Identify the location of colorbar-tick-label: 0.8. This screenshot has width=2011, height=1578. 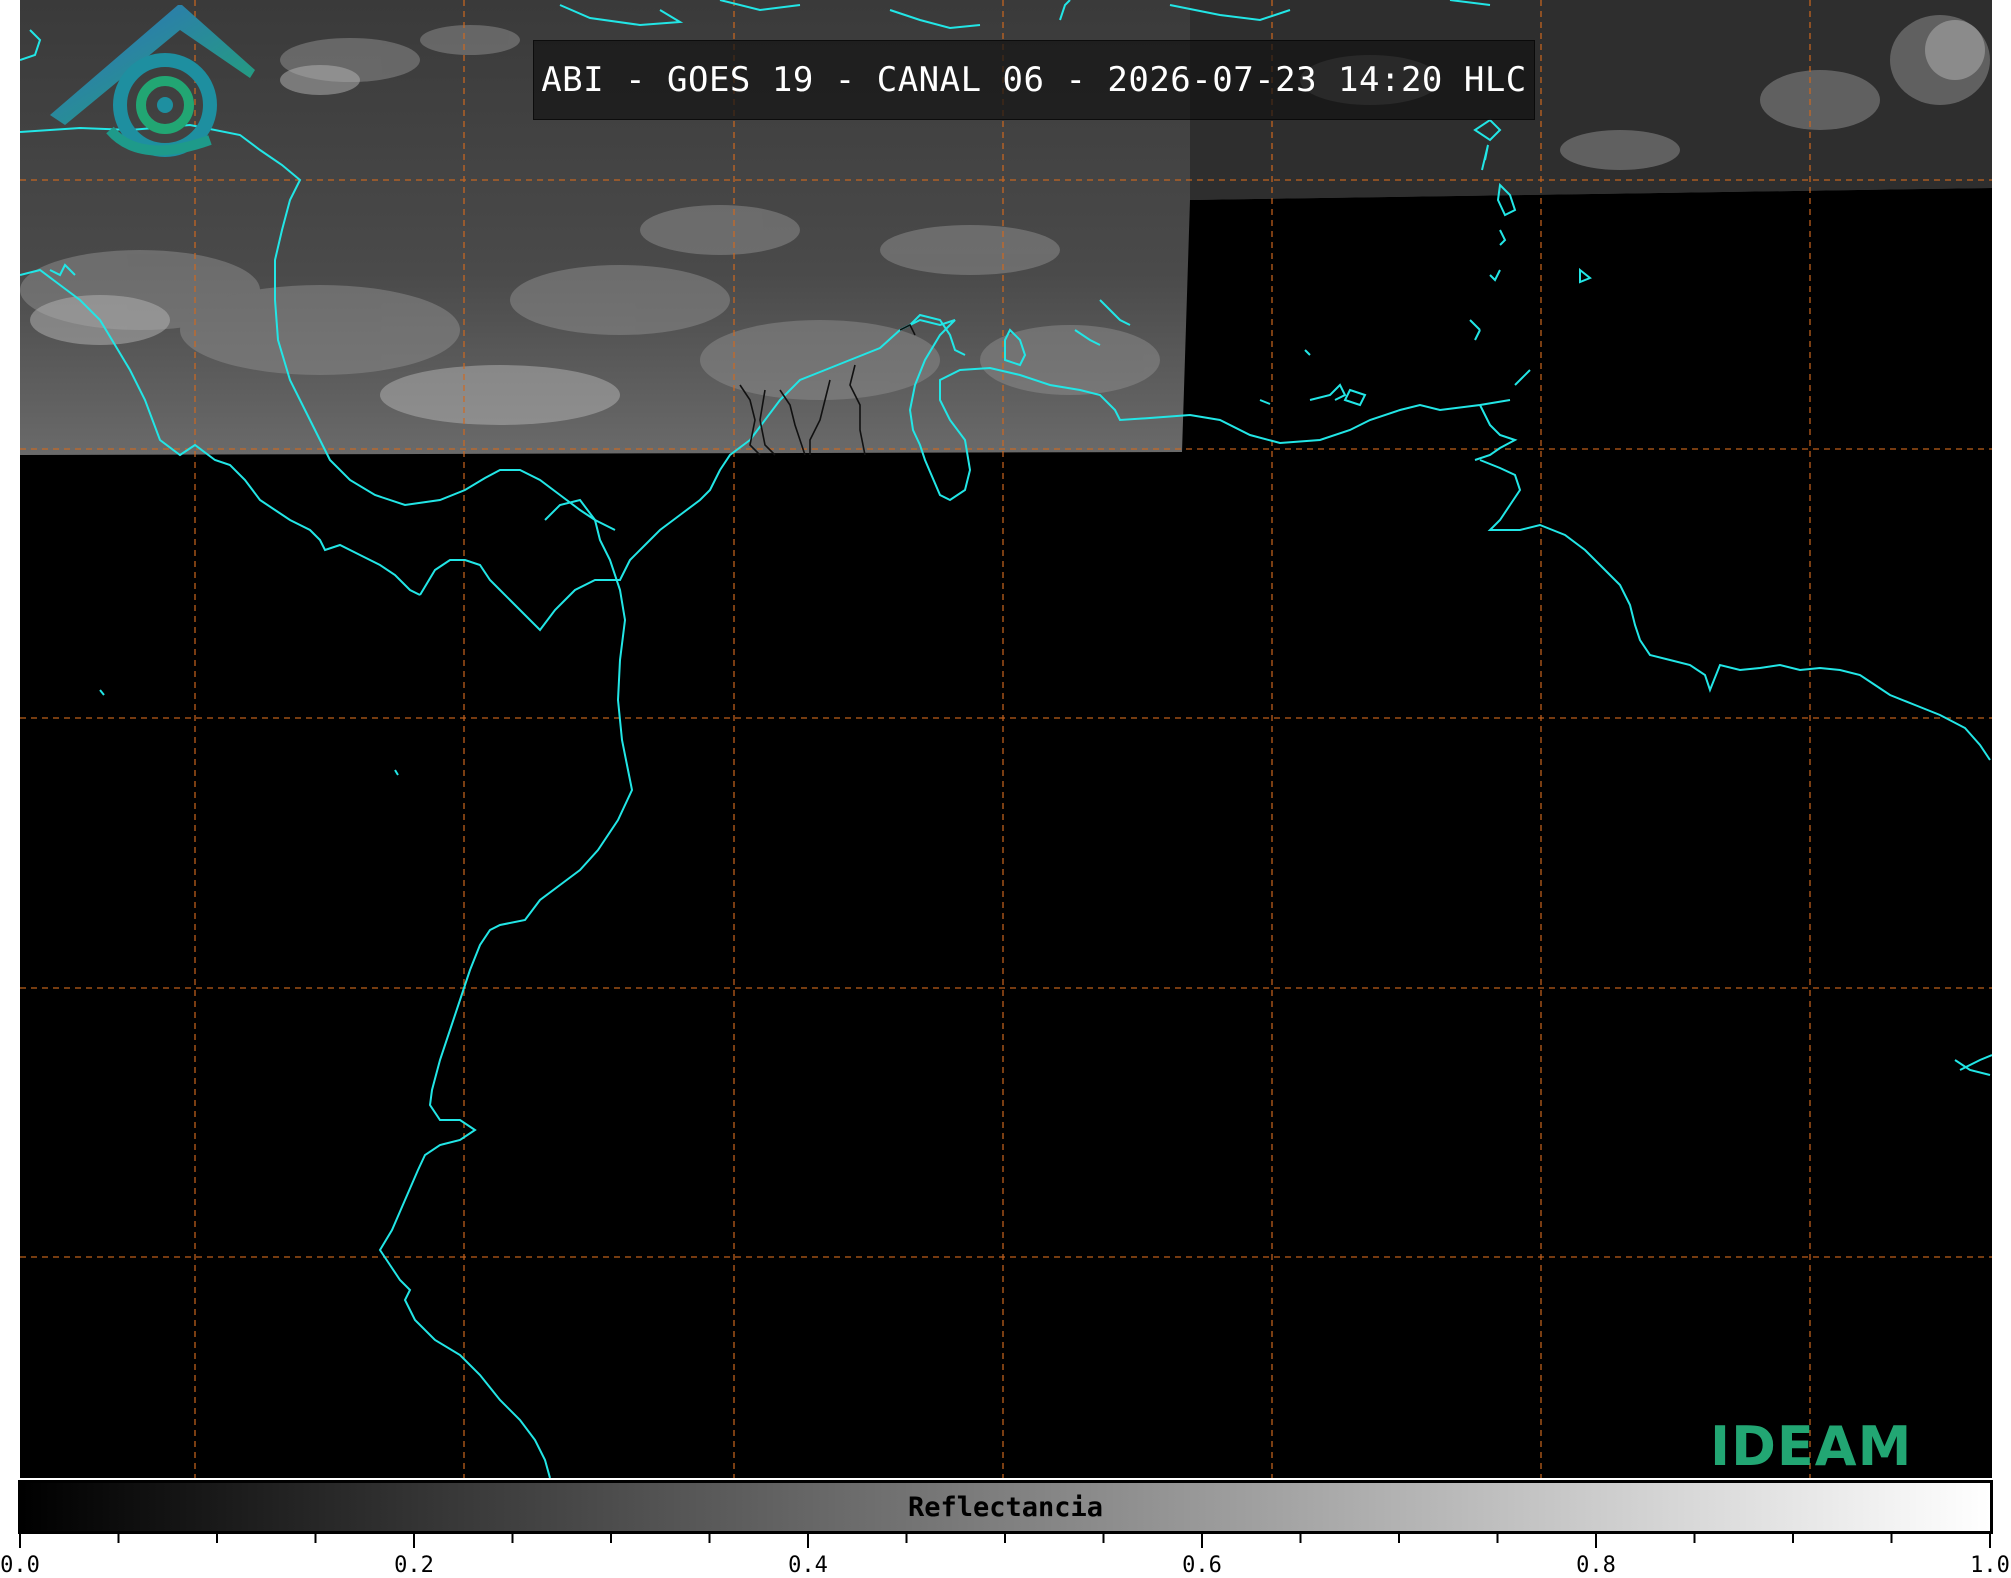
(1596, 1565).